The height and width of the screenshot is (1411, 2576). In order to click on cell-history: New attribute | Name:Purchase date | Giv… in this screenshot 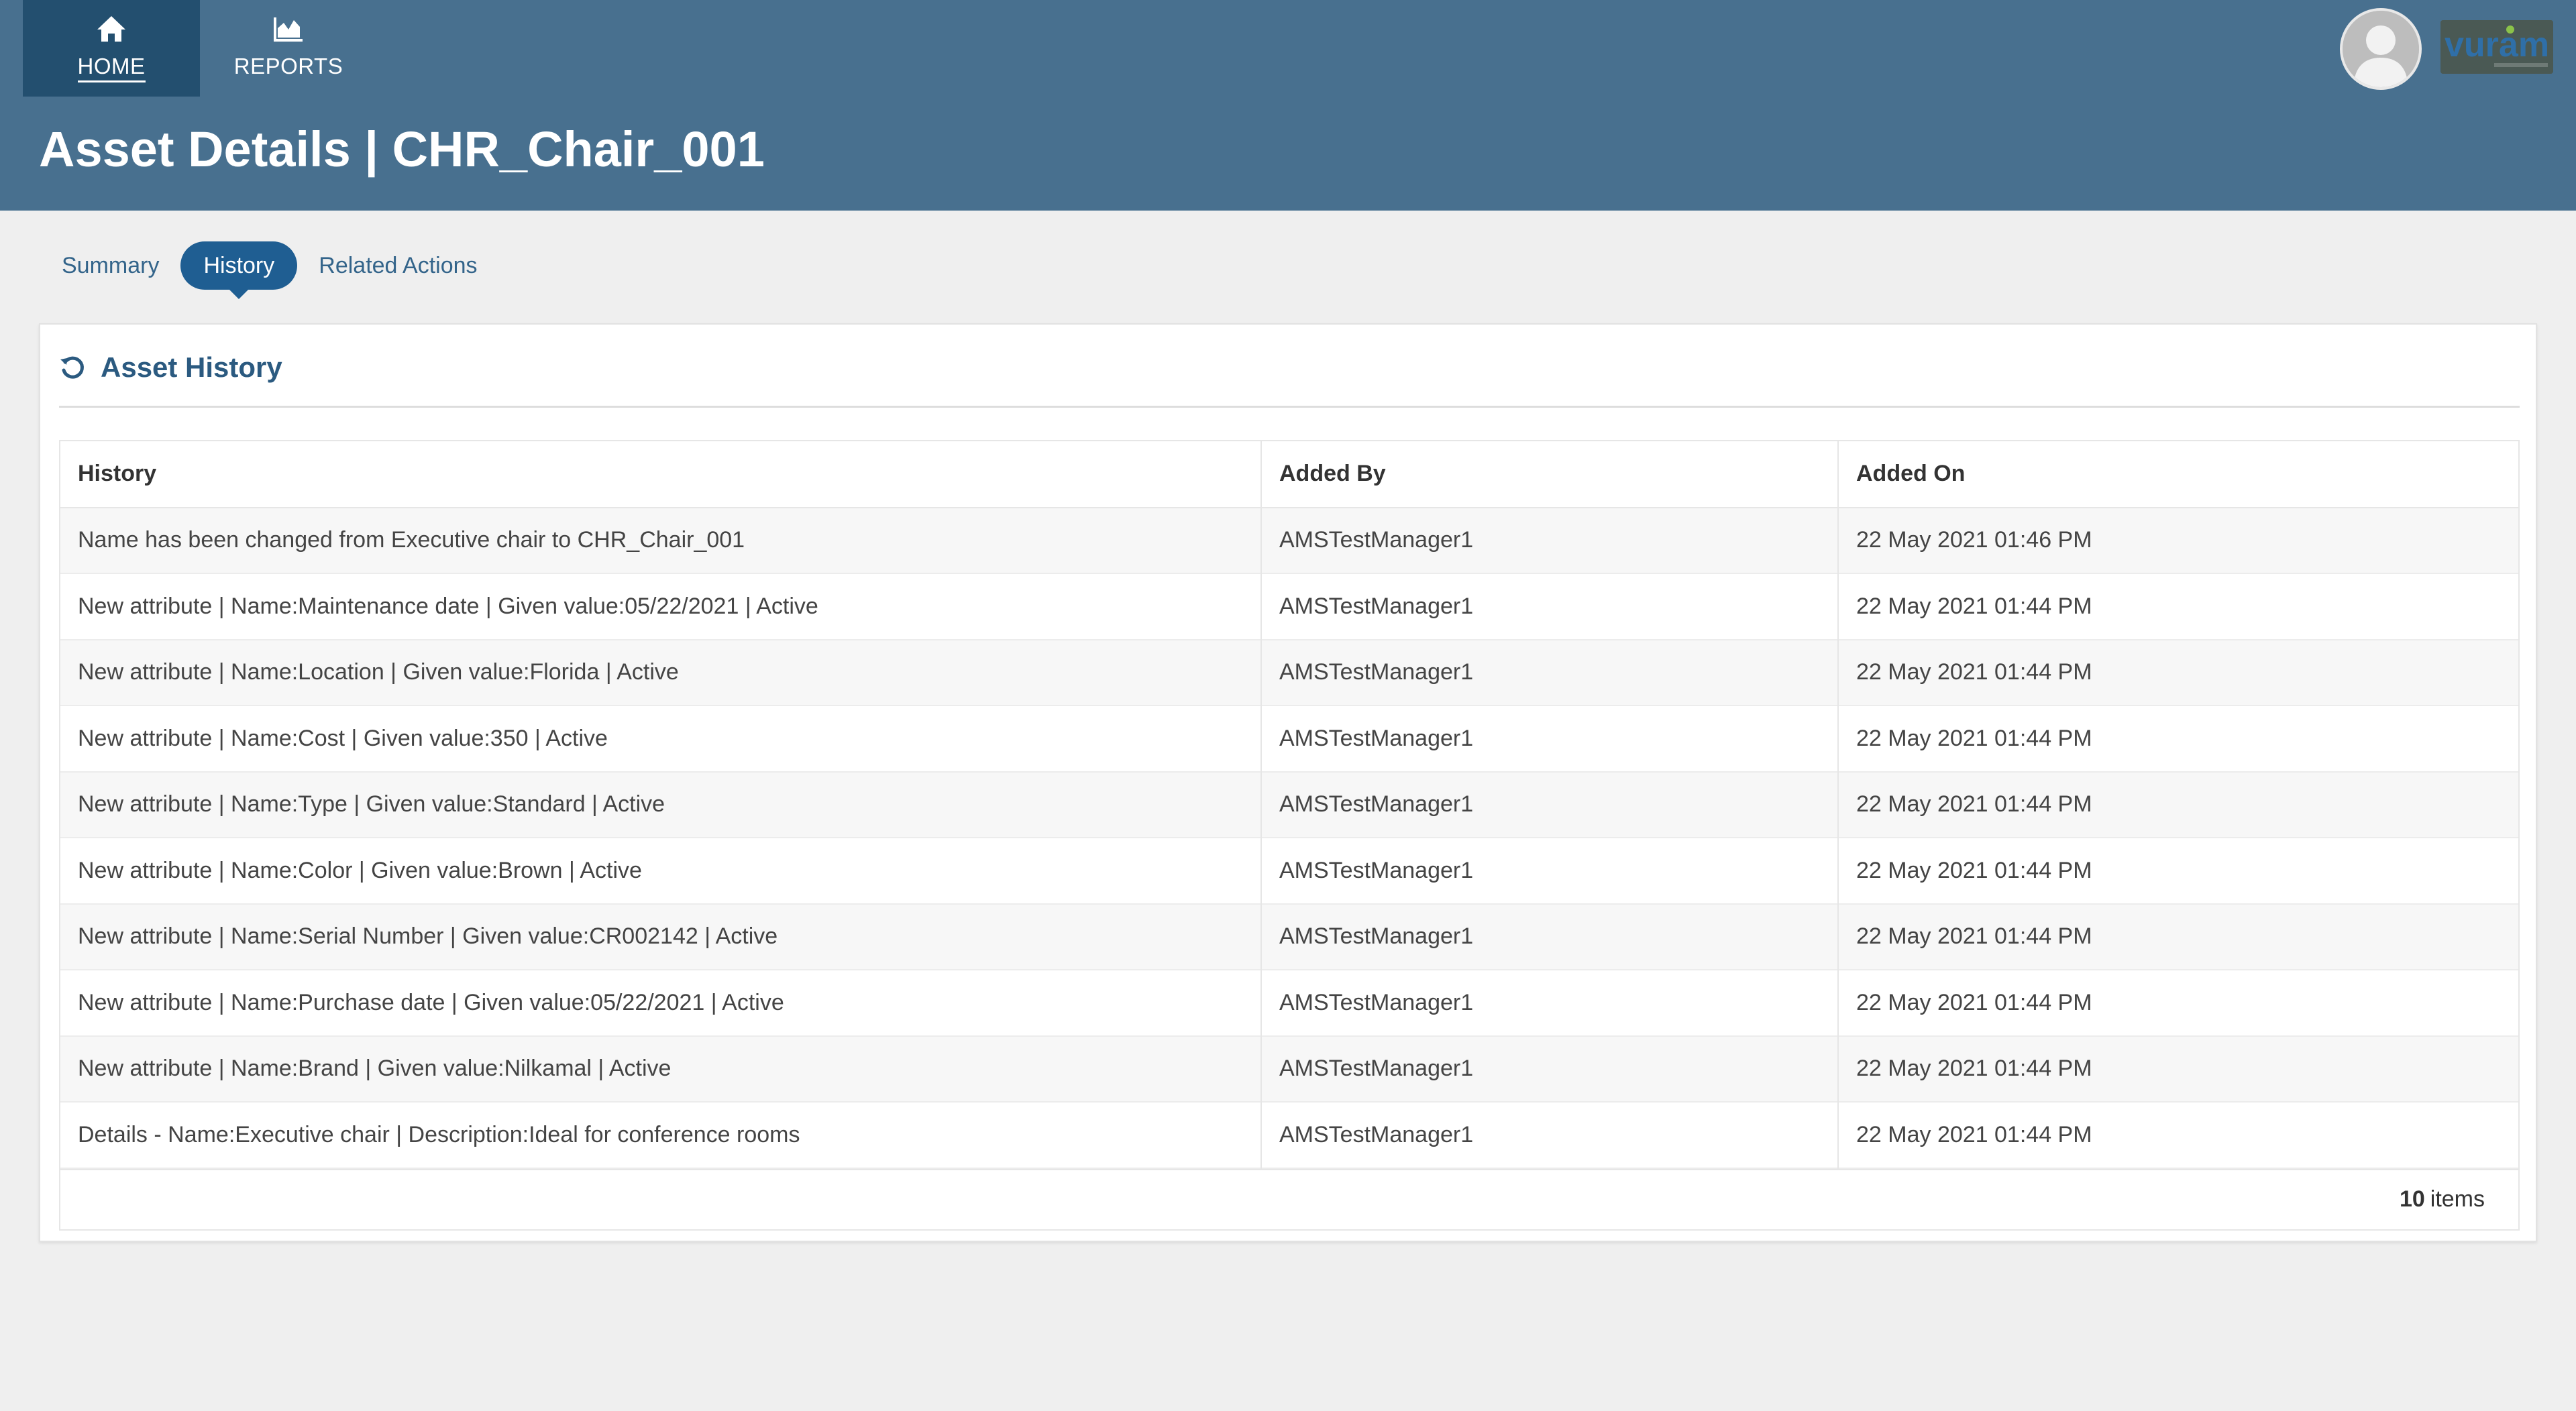, I will do `click(661, 1003)`.